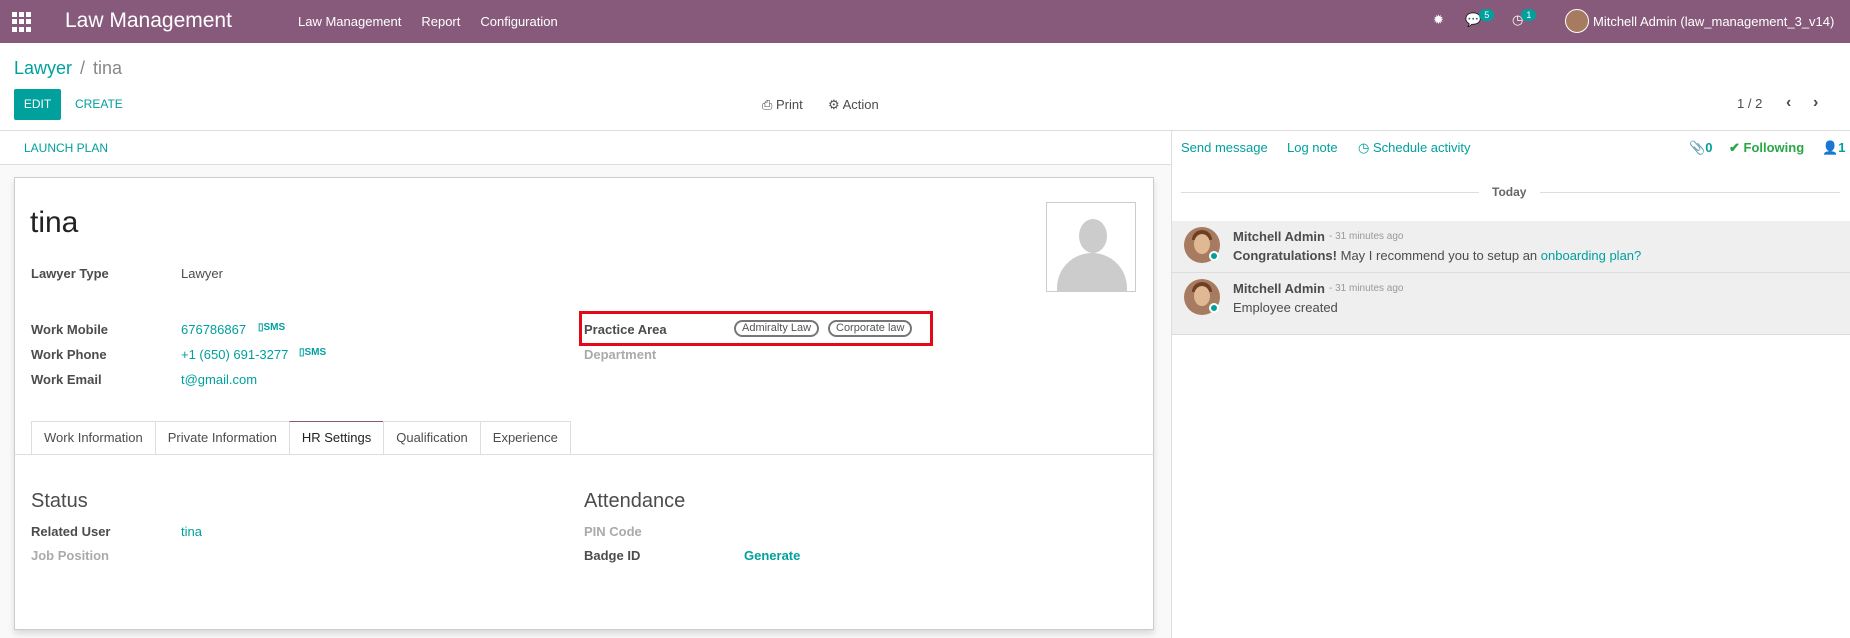 The height and width of the screenshot is (638, 1850). I want to click on pager-value: 1 / 2, so click(1749, 103).